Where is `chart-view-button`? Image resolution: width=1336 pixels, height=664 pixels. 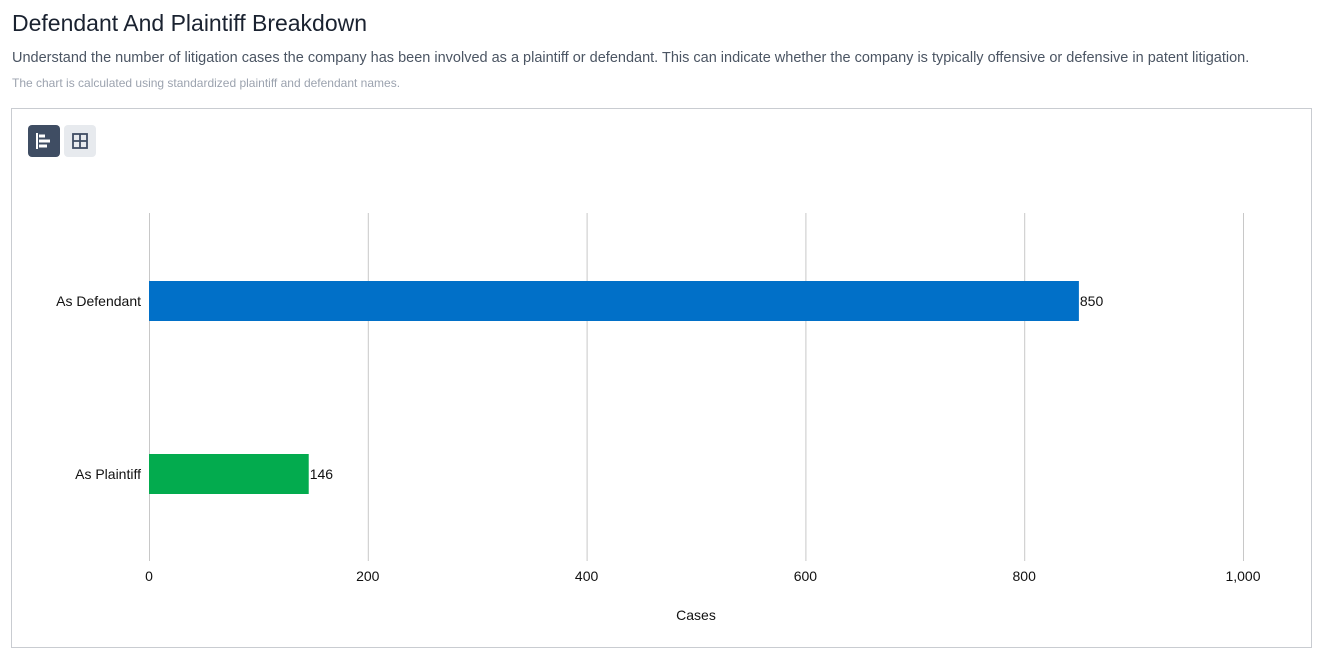
chart-view-button is located at coordinates (44, 141).